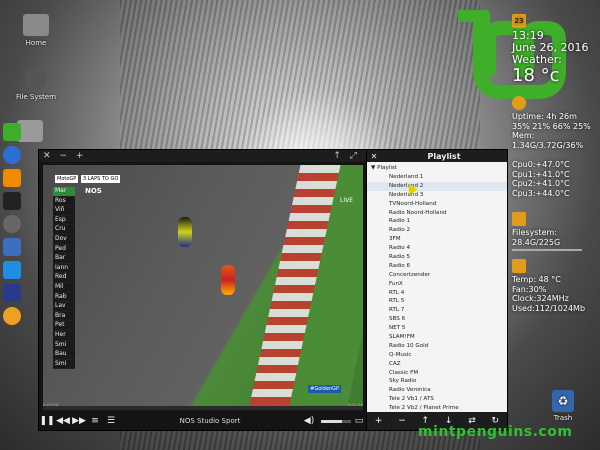 The width and height of the screenshot is (600, 450). What do you see at coordinates (359, 421) in the screenshot?
I see `aspect-icon: ▭` at bounding box center [359, 421].